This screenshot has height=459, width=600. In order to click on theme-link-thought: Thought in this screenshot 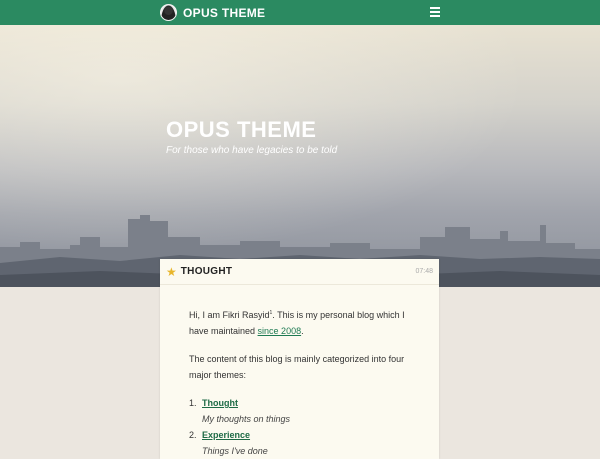, I will do `click(220, 403)`.